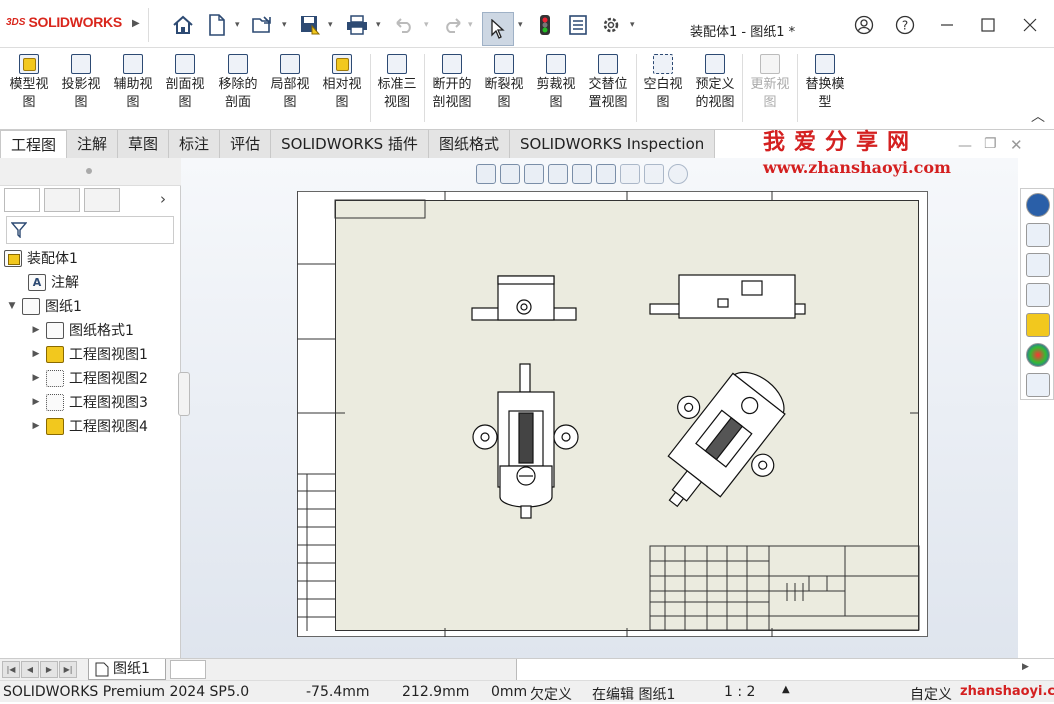  I want to click on tab-sheet-format: 图纸格式, so click(469, 144).